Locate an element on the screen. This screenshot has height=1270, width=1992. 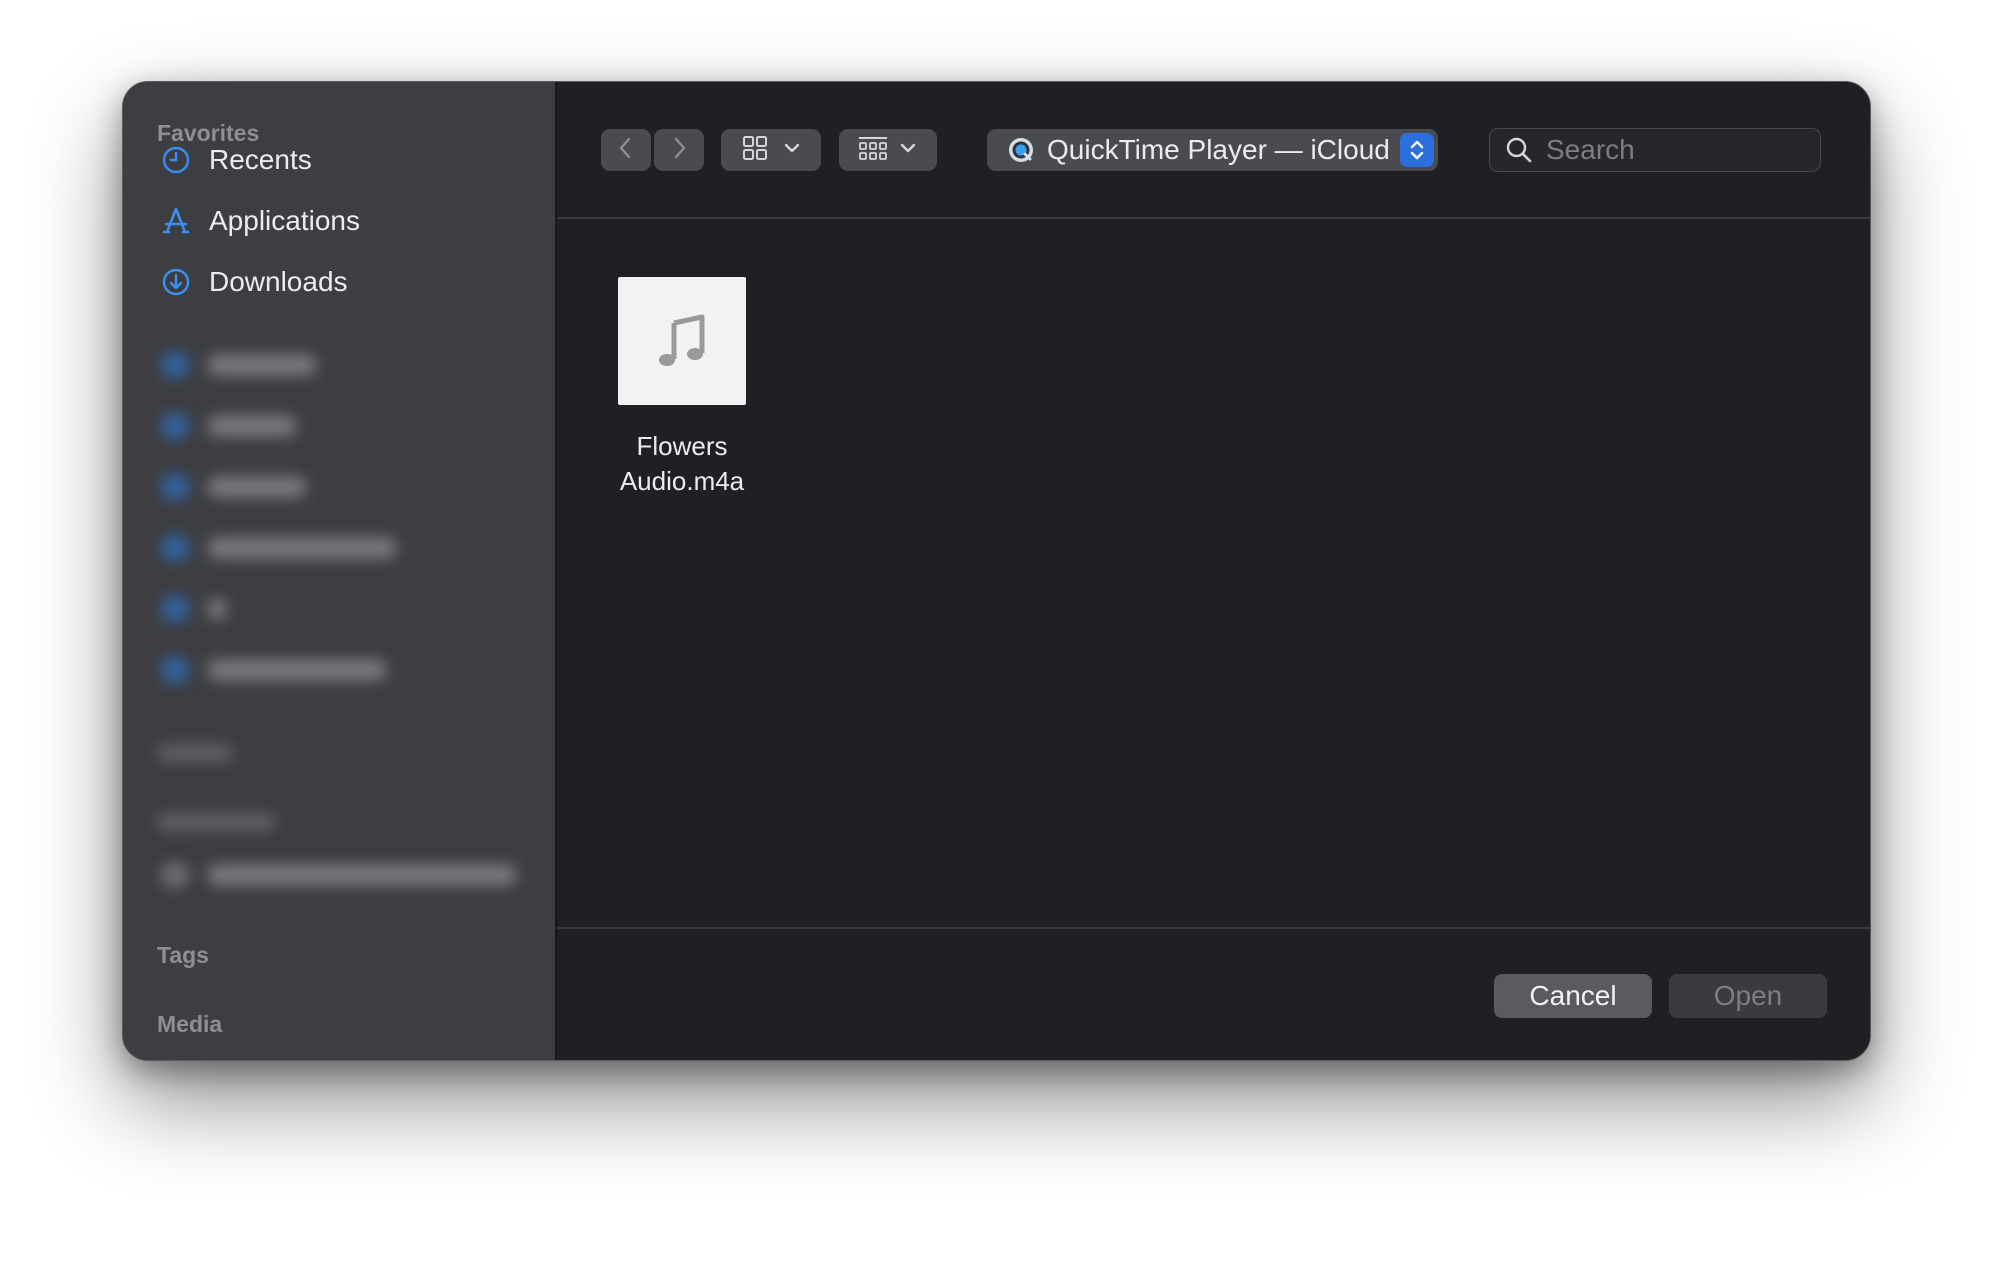
forward-button is located at coordinates (679, 150).